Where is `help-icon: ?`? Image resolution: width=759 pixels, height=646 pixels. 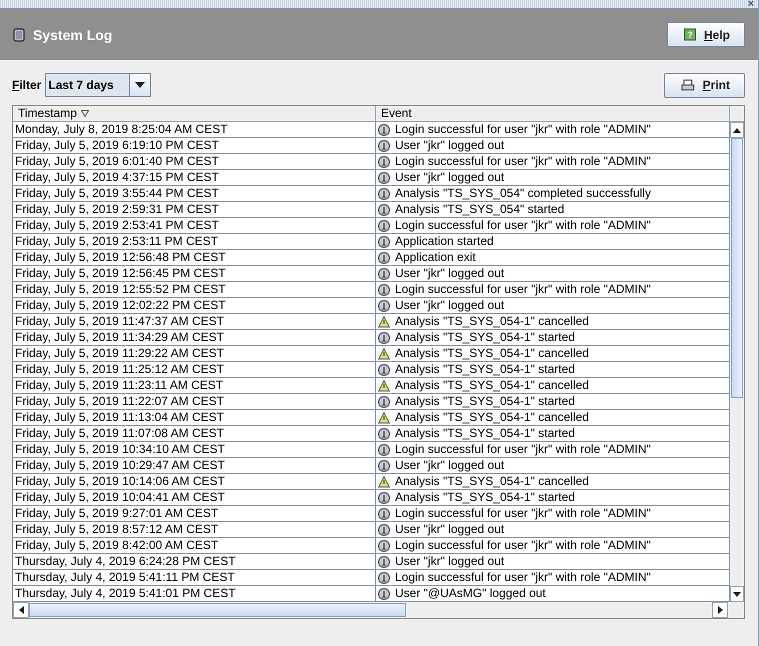
help-icon: ? is located at coordinates (690, 34).